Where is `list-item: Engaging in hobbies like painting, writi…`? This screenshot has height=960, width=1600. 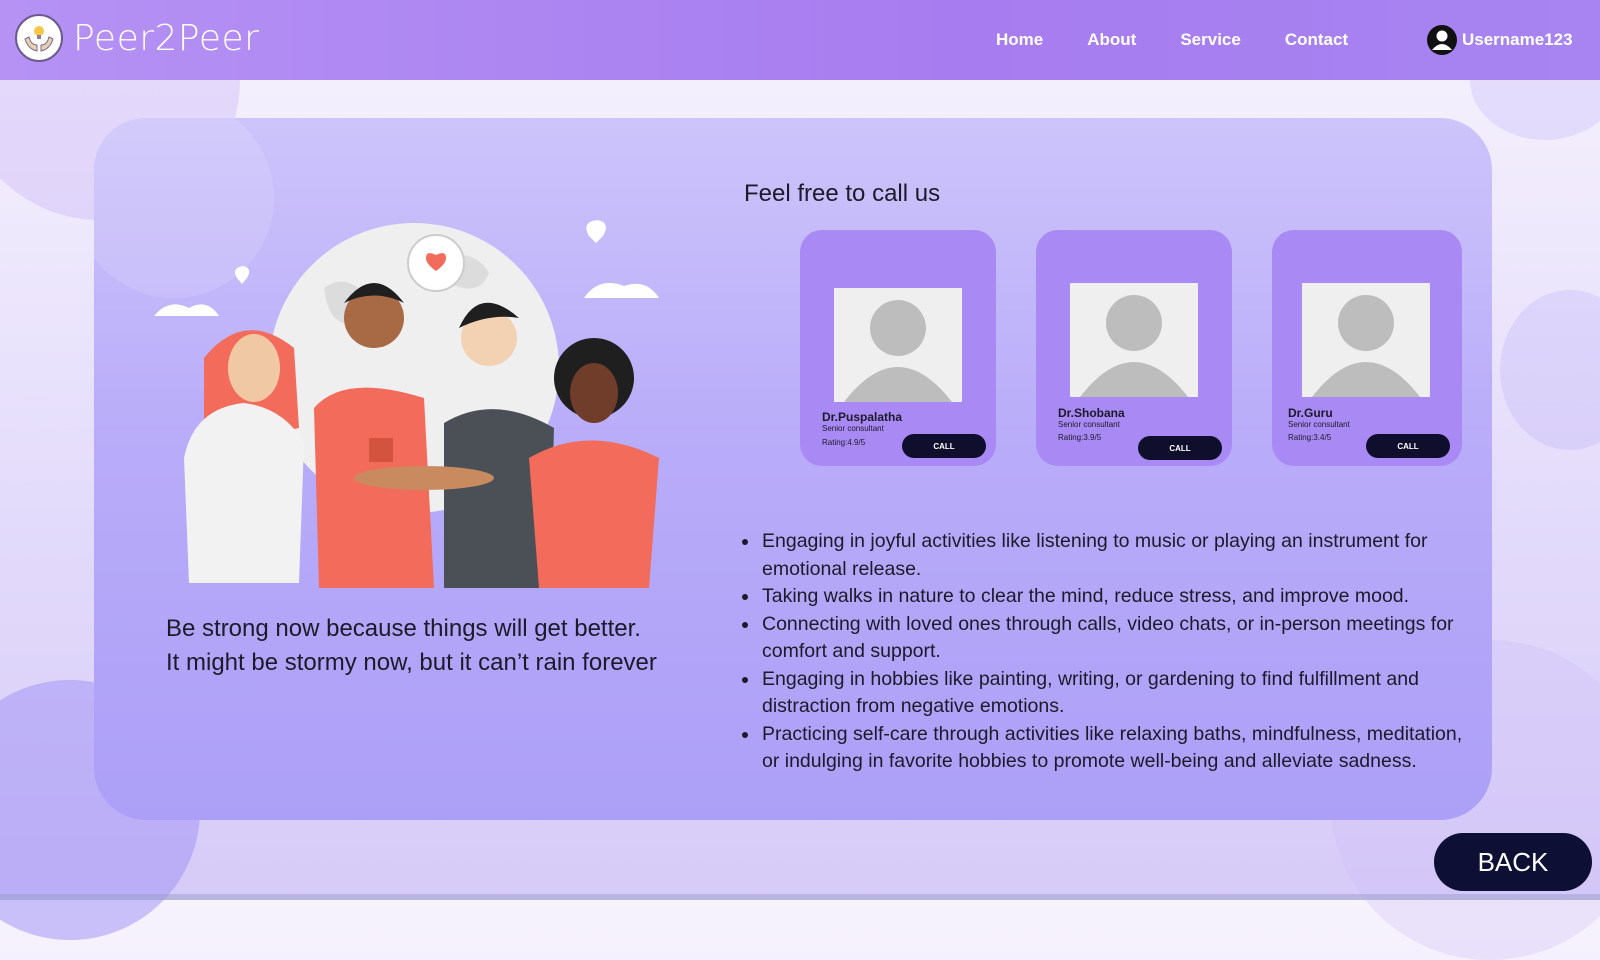
list-item: Engaging in hobbies like painting, writi… is located at coordinates (1120, 693).